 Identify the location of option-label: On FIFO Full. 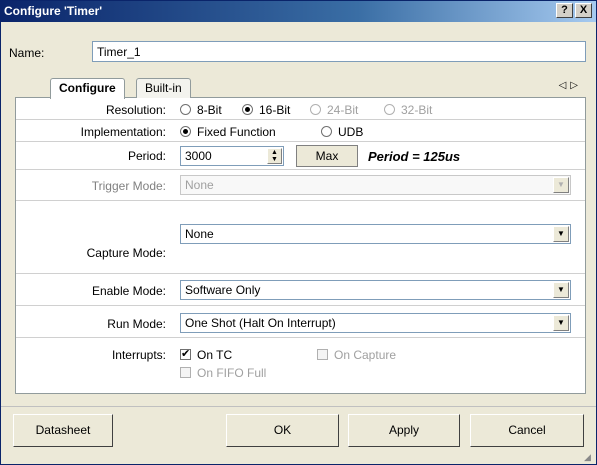
(232, 373).